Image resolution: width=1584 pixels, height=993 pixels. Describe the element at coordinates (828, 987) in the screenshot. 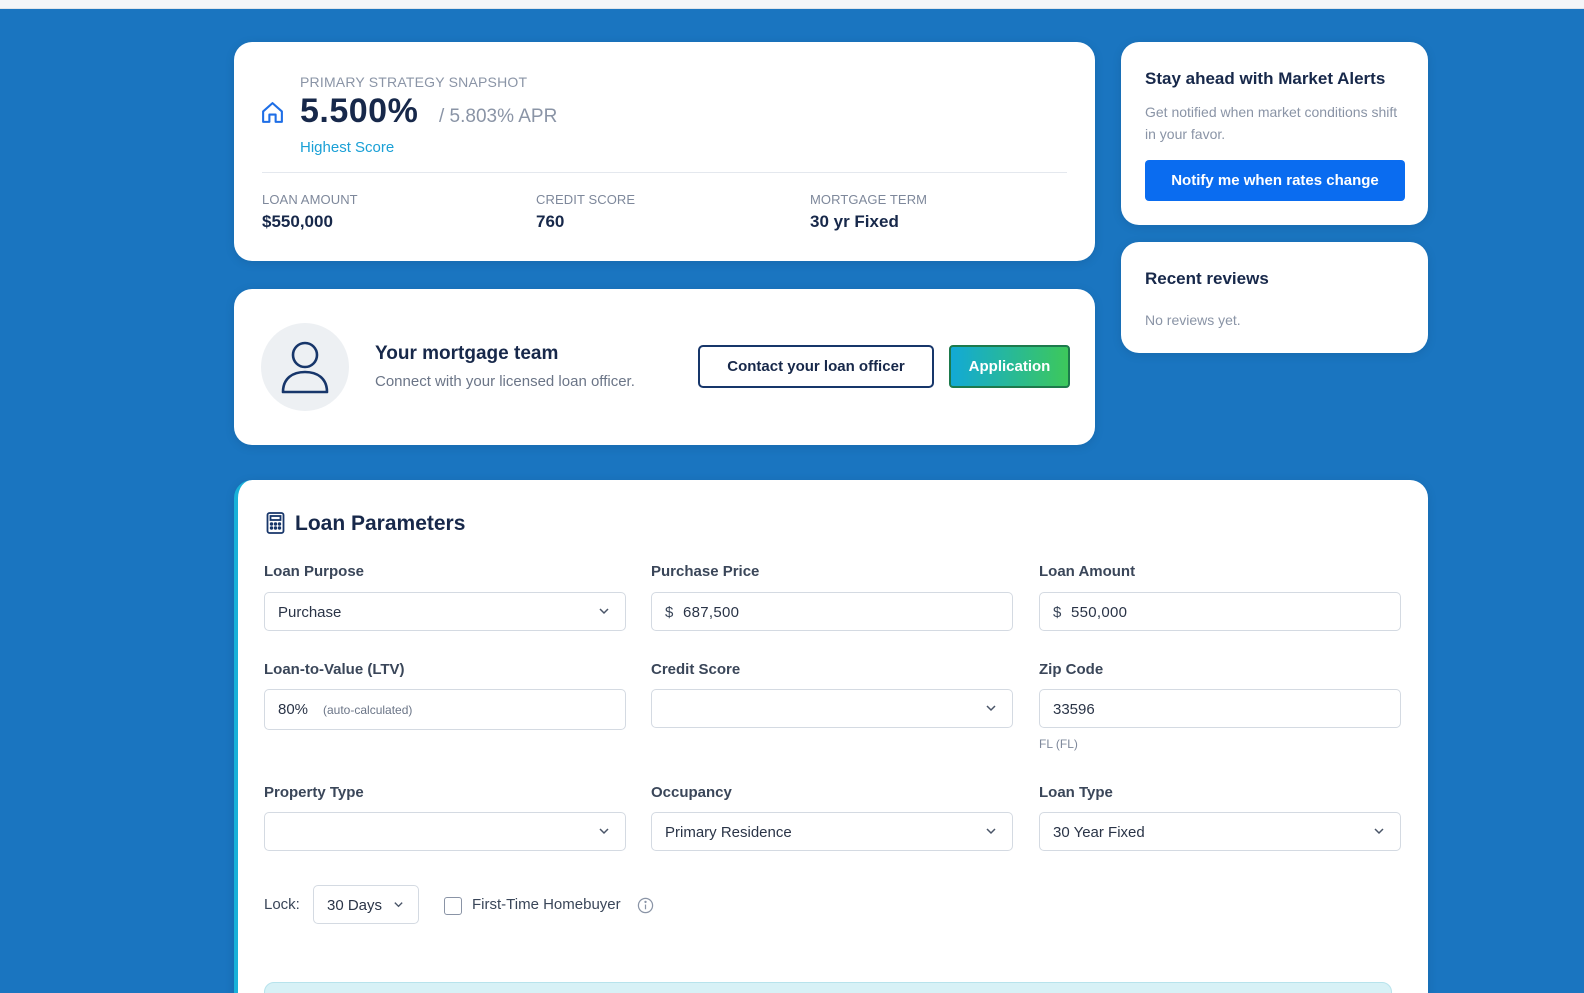

I see `results-panel-top` at that location.